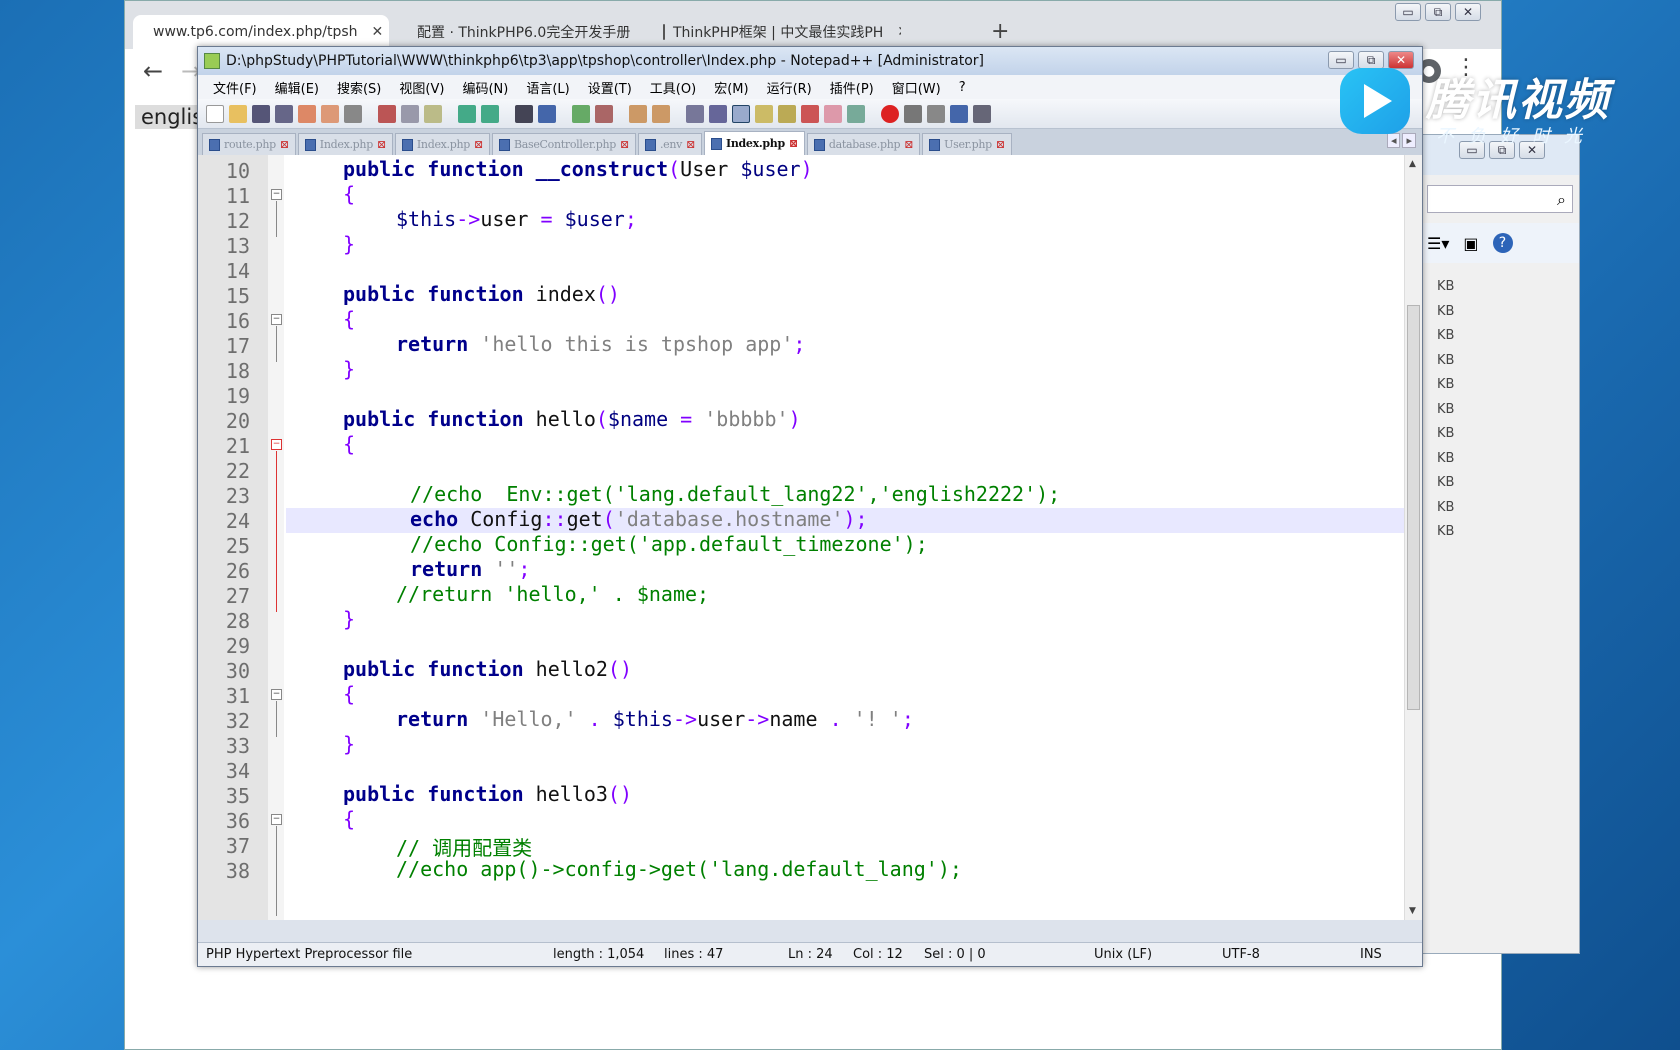  What do you see at coordinates (1241, 954) in the screenshot?
I see `status-encoding: UTF-8` at bounding box center [1241, 954].